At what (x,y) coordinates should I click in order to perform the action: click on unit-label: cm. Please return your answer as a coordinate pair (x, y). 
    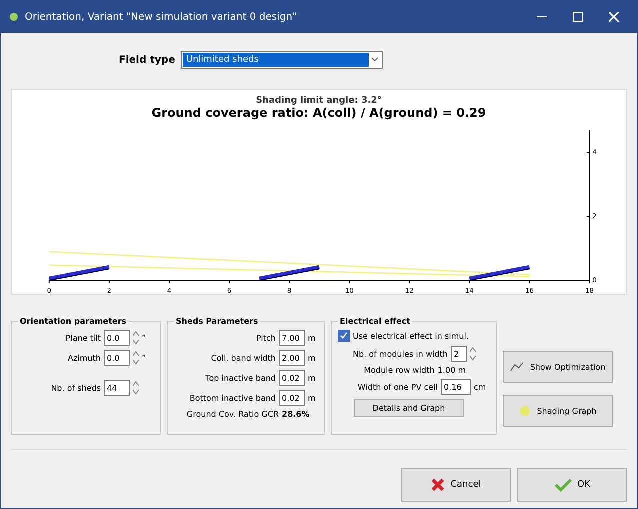
    Looking at the image, I should click on (479, 387).